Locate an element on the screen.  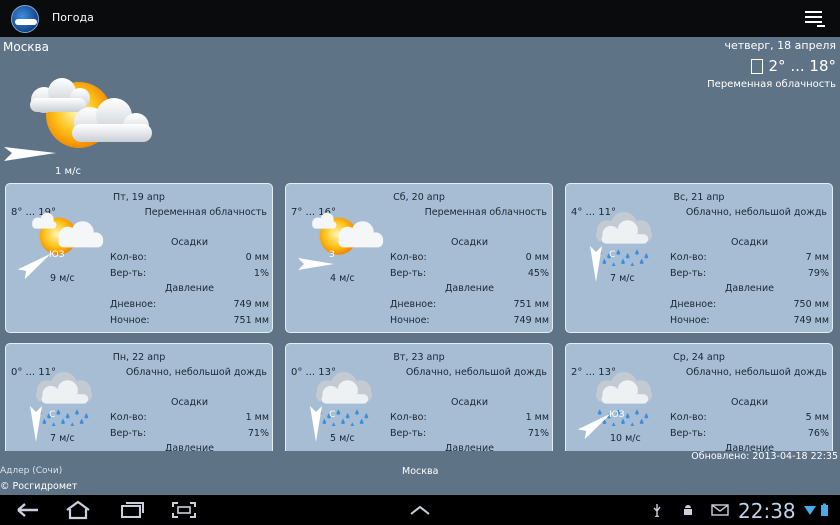
pressure-day-row: Дневное: 751 мм is located at coordinates (469, 304).